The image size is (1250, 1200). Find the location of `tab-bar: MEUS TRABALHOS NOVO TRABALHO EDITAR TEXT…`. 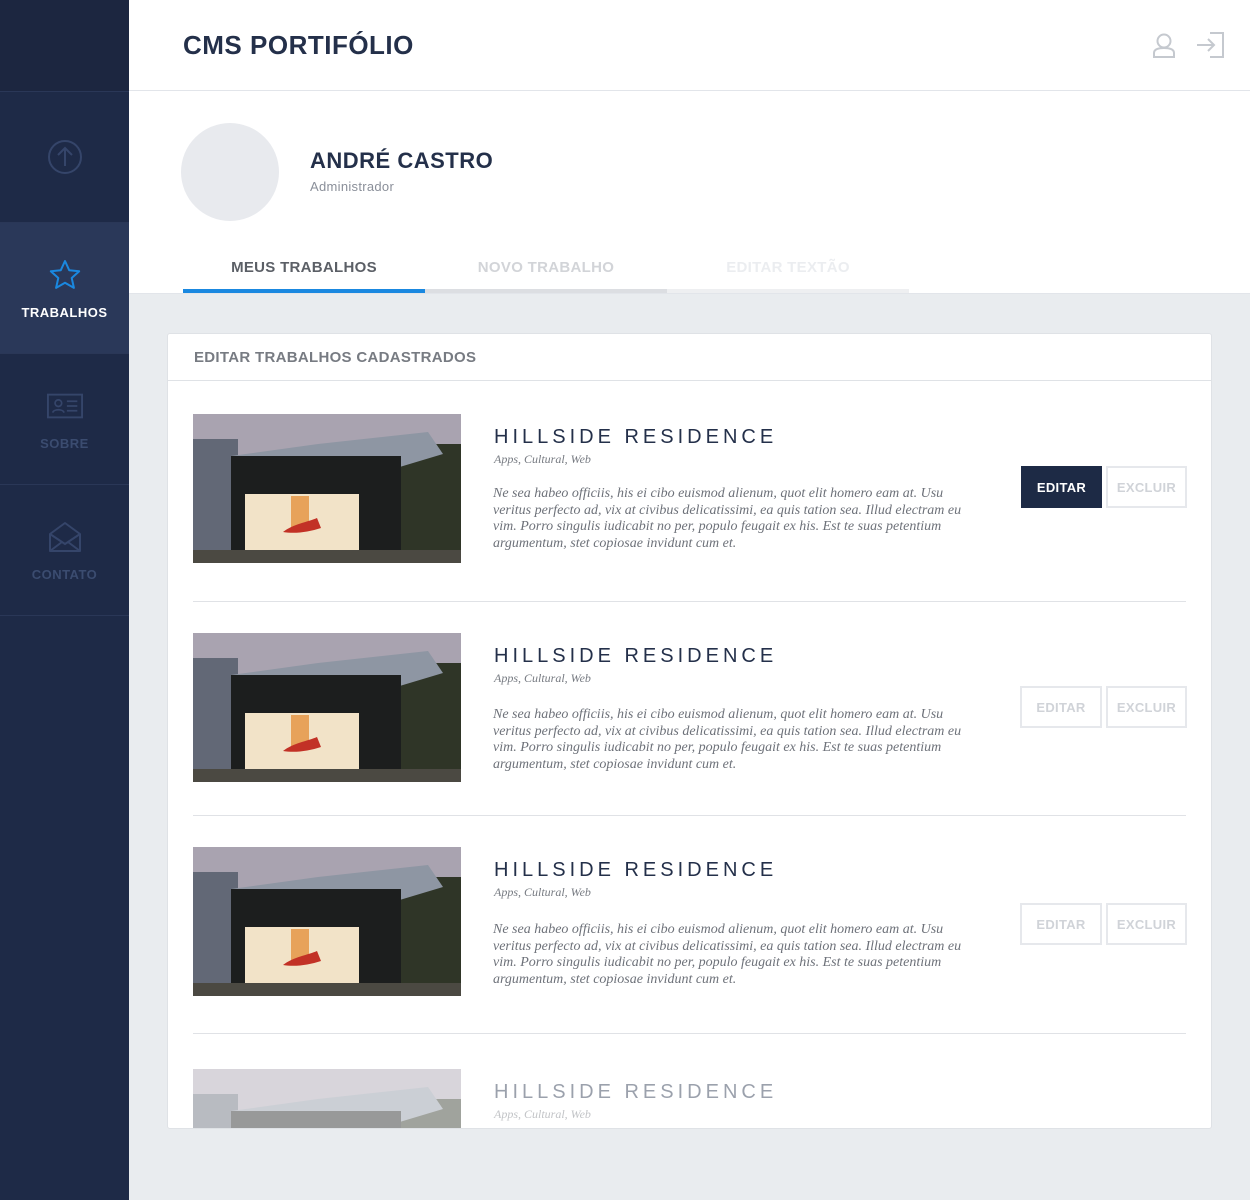

tab-bar: MEUS TRABALHOS NOVO TRABALHO EDITAR TEXT… is located at coordinates (546, 273).